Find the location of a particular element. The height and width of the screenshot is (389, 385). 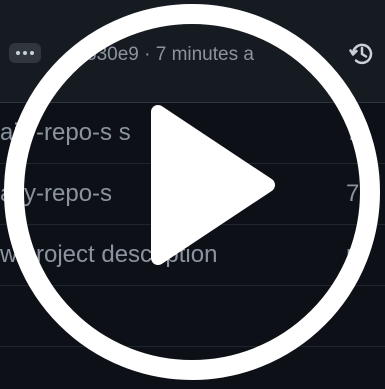

commit-age: m is located at coordinates (356, 254).